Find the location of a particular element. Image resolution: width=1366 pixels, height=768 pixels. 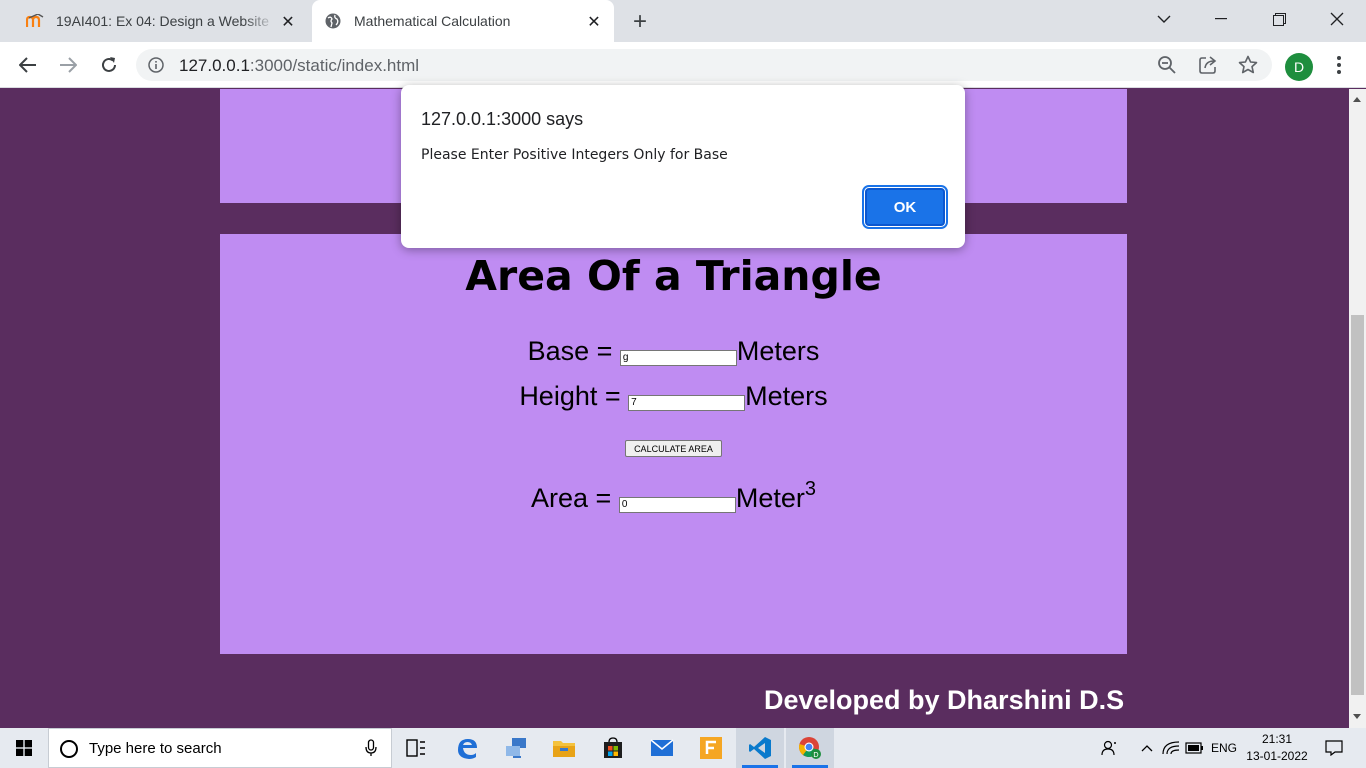

address-bar: 127.0.0.1:3000/static/index.html is located at coordinates (704, 65).